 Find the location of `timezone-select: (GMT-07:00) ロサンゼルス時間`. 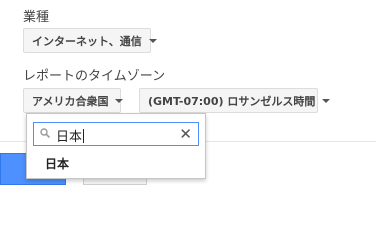

timezone-select: (GMT-07:00) ロサンゼルス時間 is located at coordinates (235, 100).